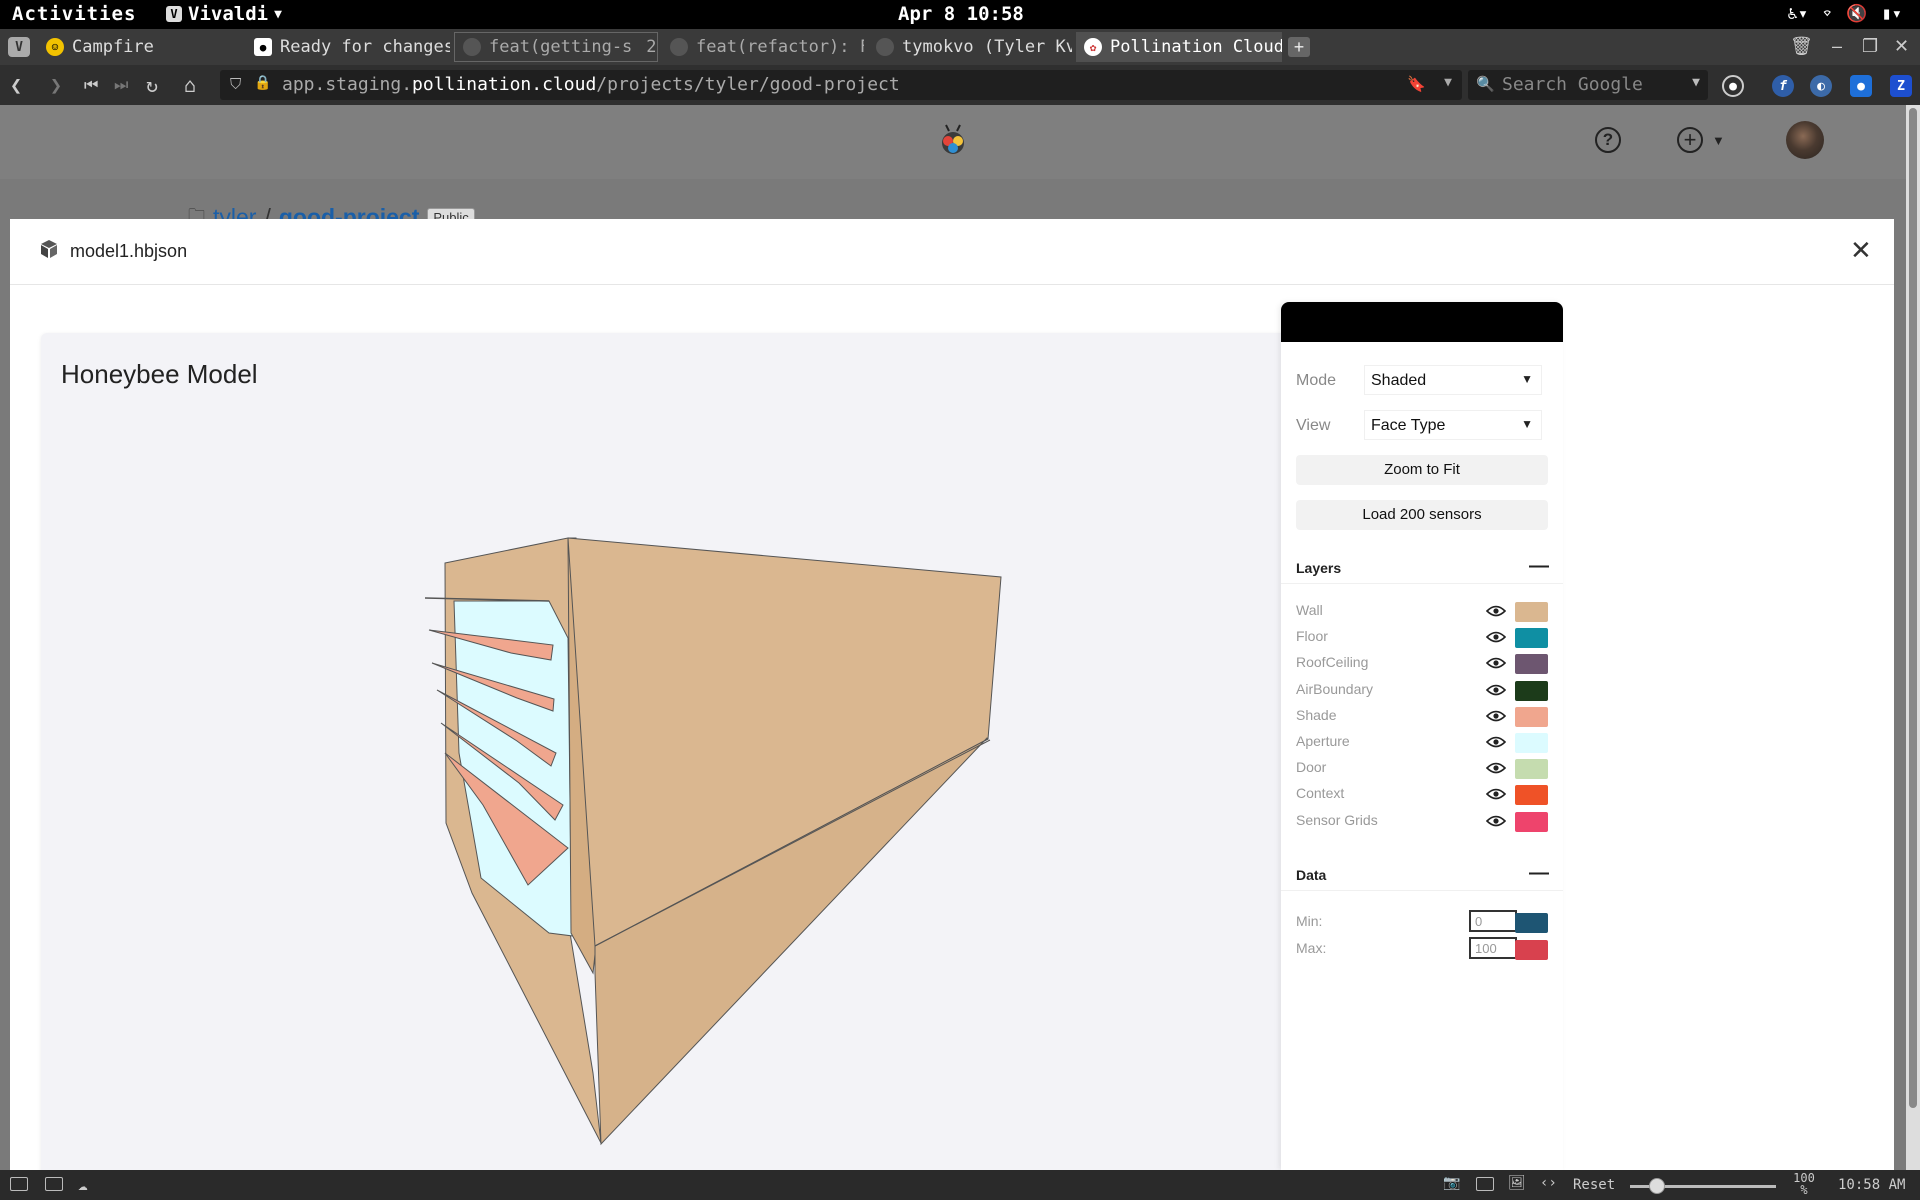 The image size is (1920, 1200). I want to click on cloud-sync-icon: ☁, so click(83, 1184).